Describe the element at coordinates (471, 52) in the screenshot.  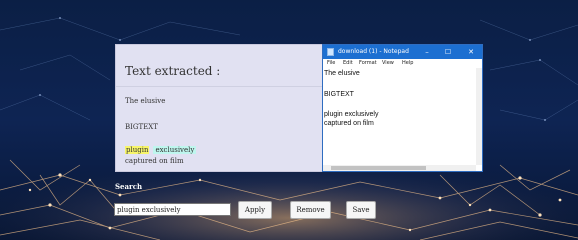
I see `close-icon: ✕` at that location.